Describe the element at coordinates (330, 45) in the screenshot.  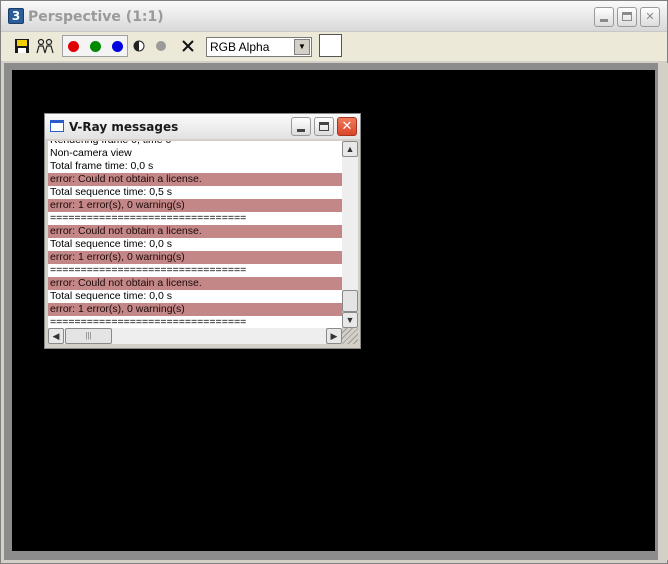
I see `color-swatch` at that location.